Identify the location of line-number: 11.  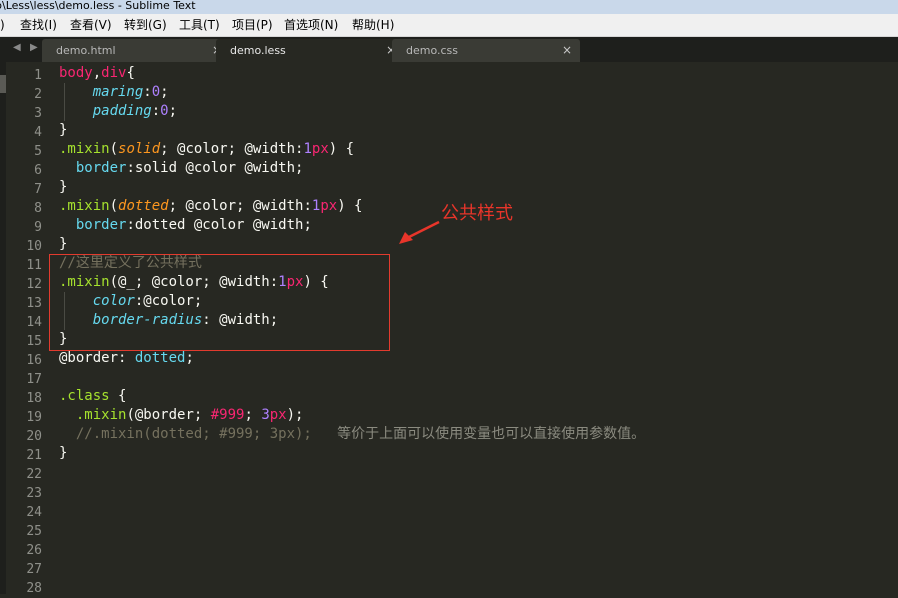
(34, 265).